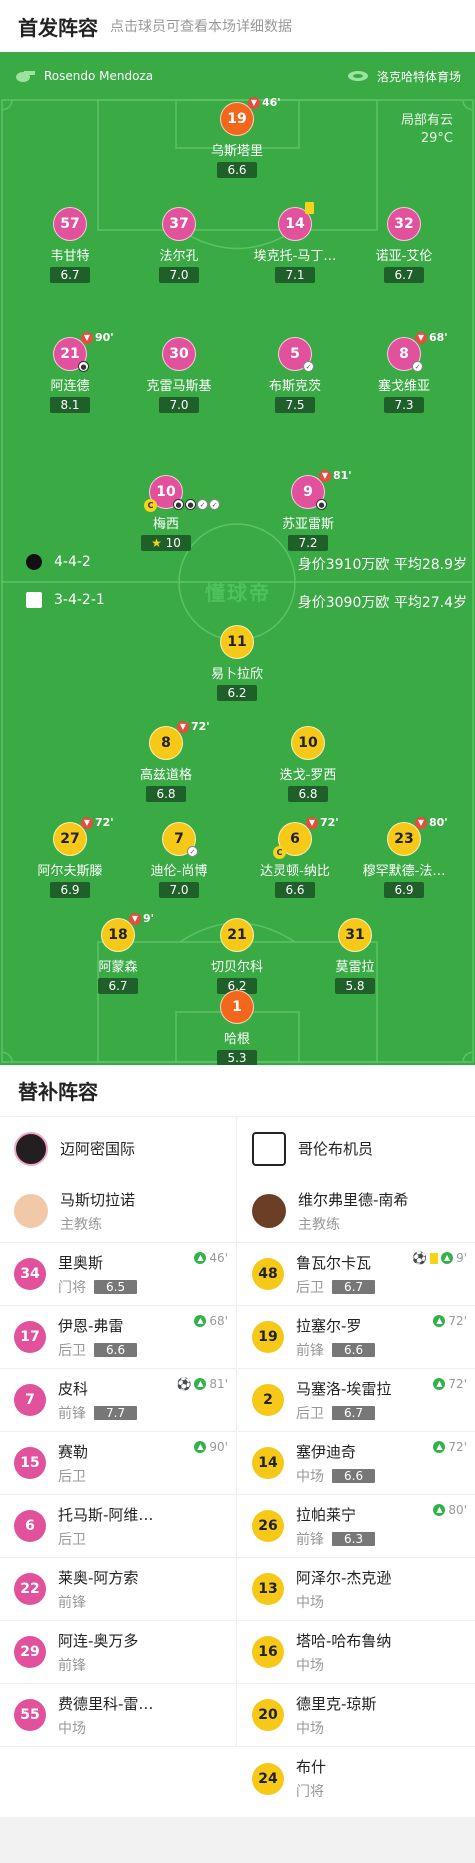 Image resolution: width=475 pixels, height=1863 pixels. Describe the element at coordinates (356, 1715) in the screenshot. I see `sub-row: 20 德里克-琼斯 中场` at that location.